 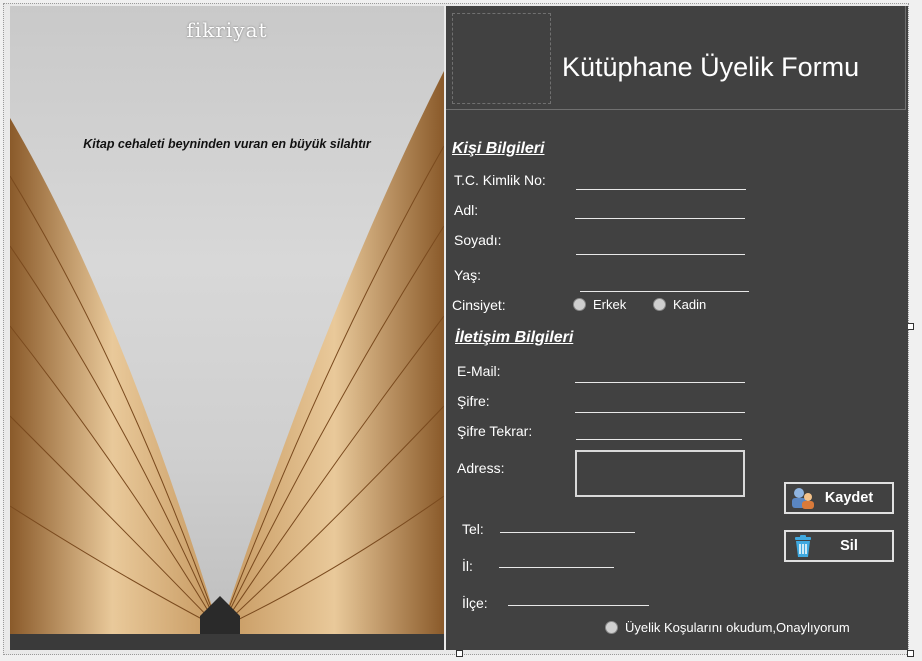 What do you see at coordinates (459, 653) in the screenshot?
I see `resize-handle-bottom` at bounding box center [459, 653].